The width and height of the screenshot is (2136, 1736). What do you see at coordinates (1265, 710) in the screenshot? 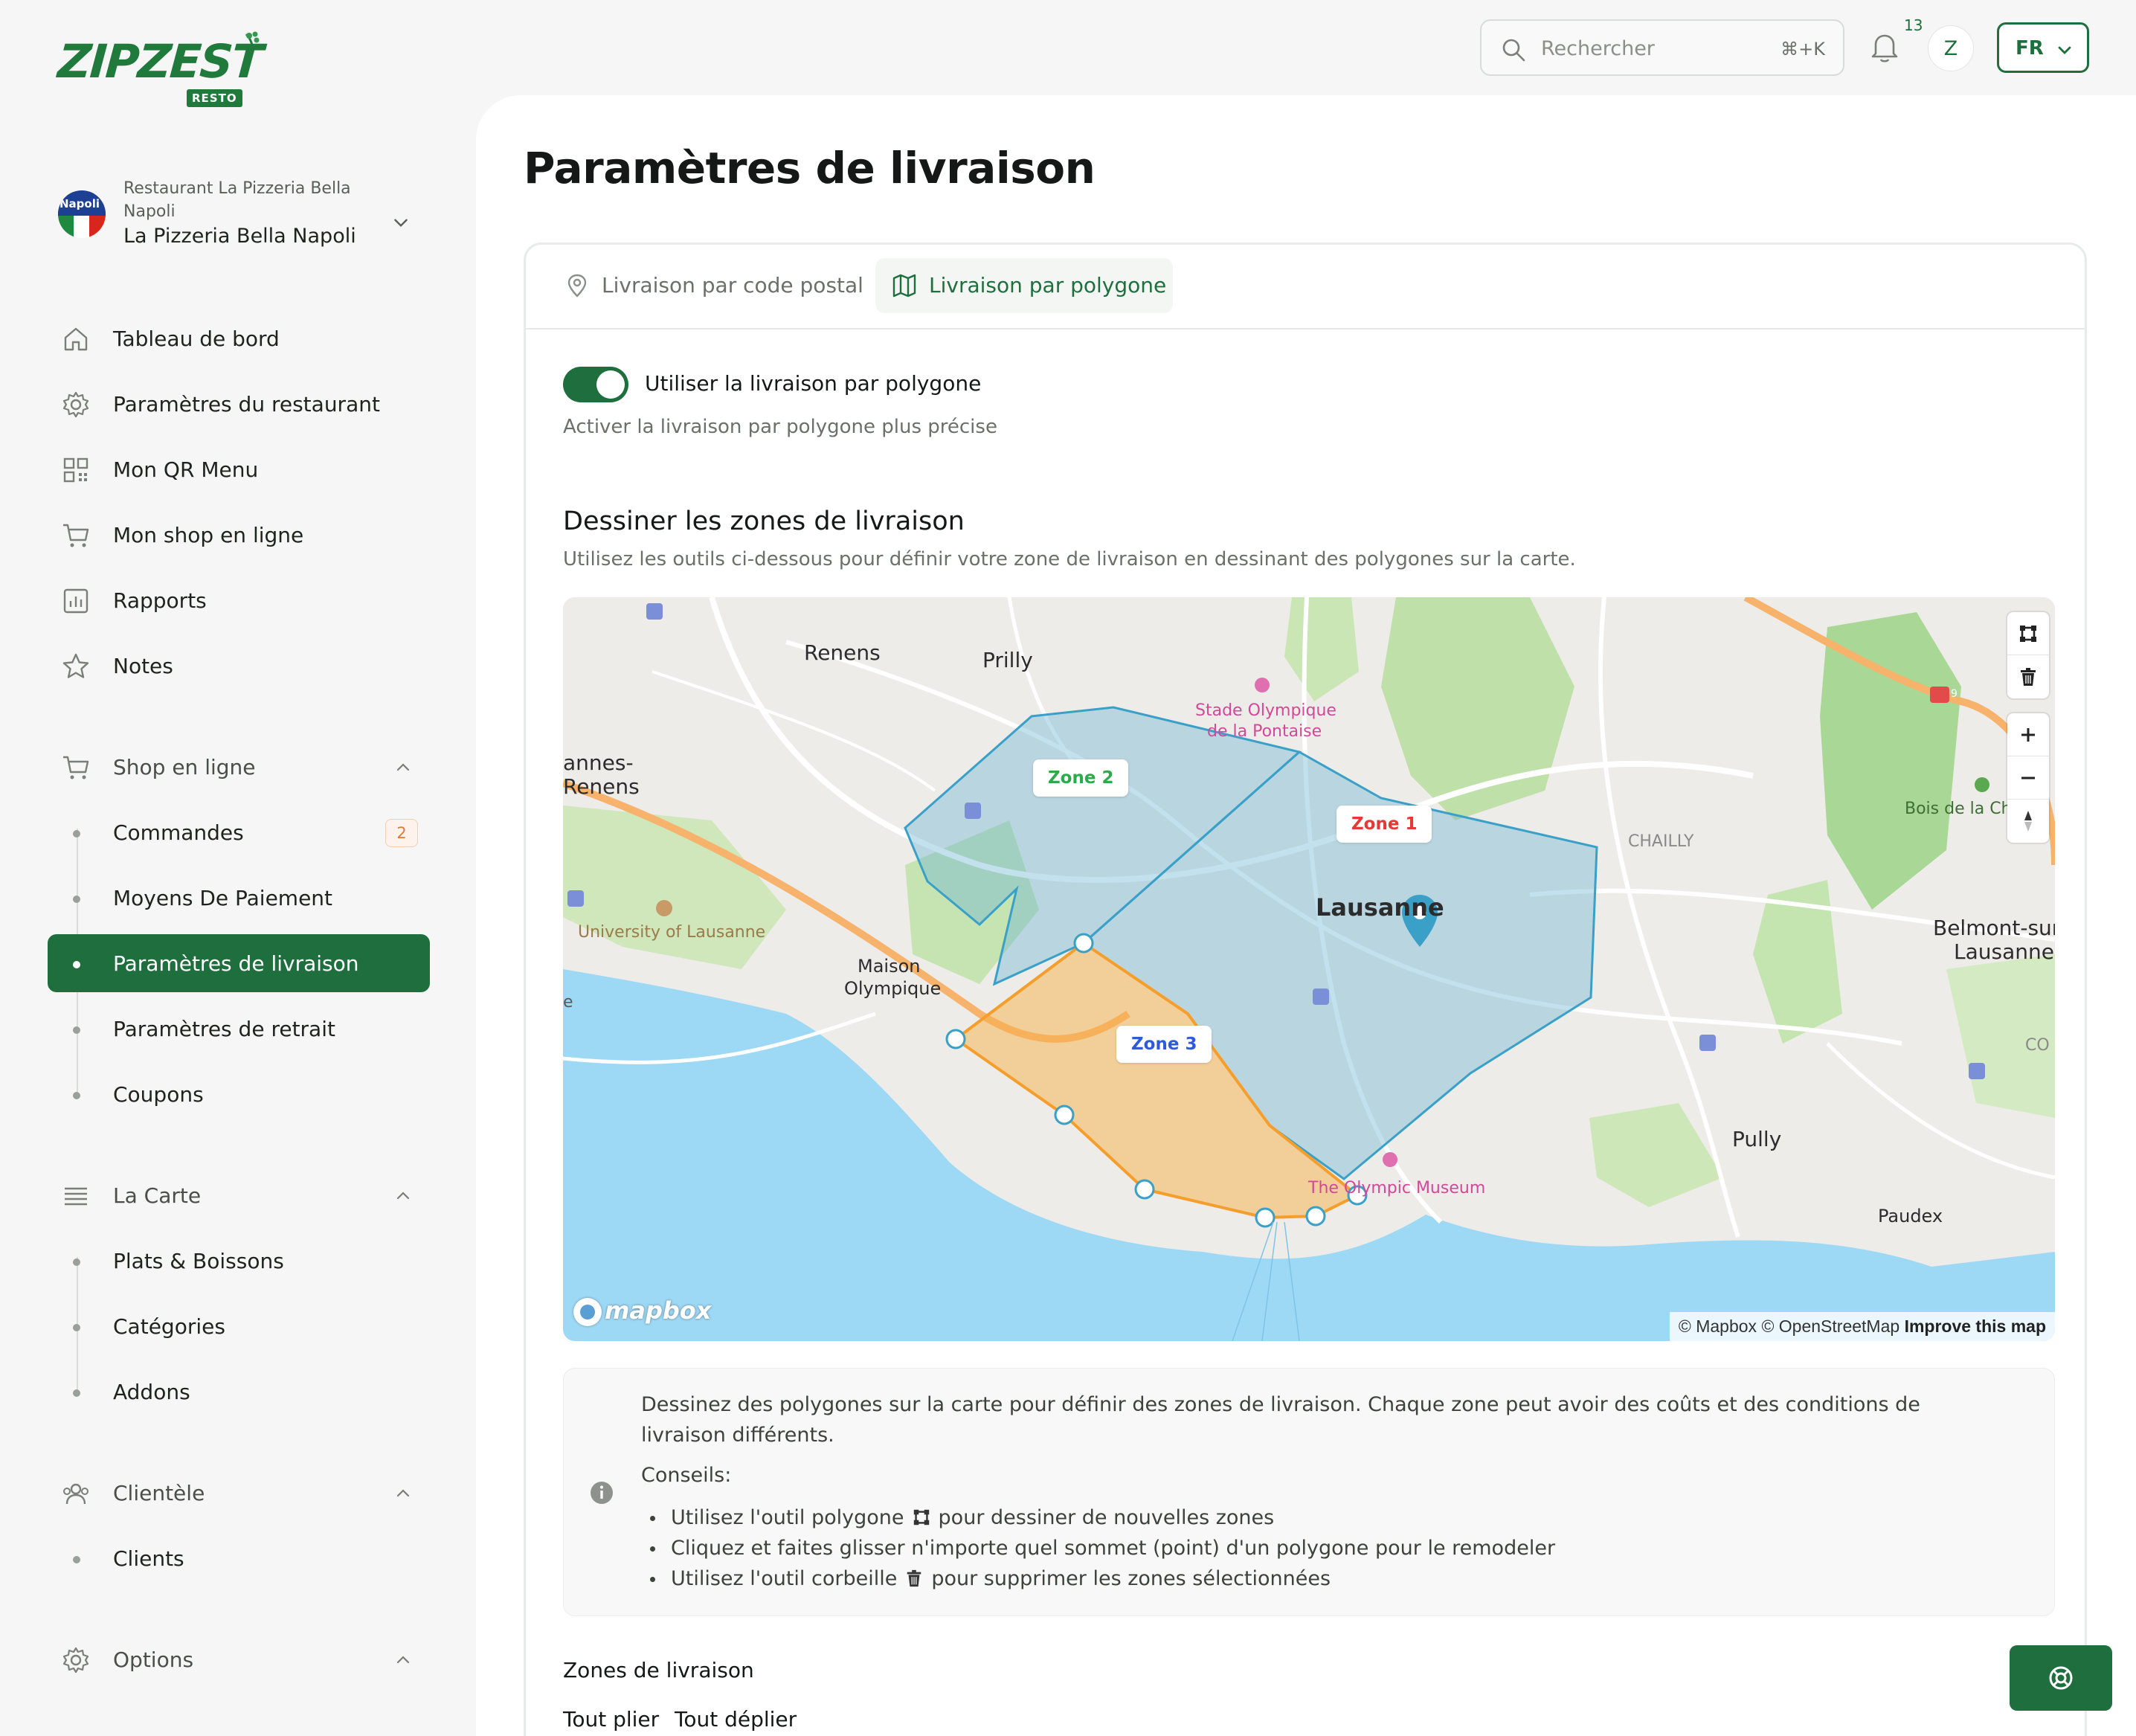
I see `place-label: Stade Olympique` at bounding box center [1265, 710].